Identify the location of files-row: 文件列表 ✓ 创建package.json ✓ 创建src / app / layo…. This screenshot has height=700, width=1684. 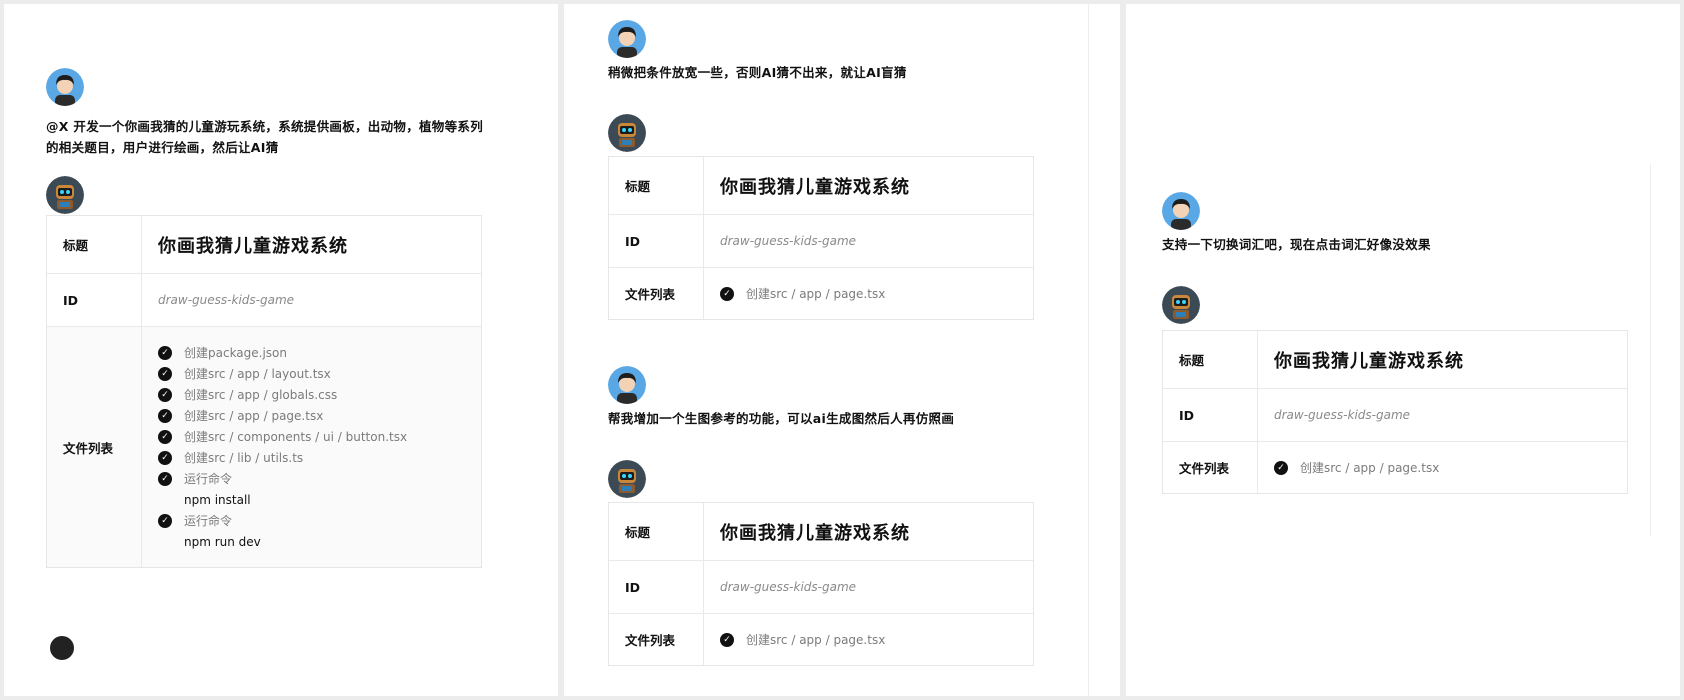
(264, 446).